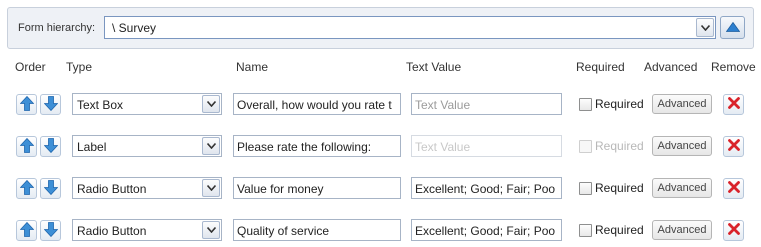  I want to click on hierarchy-up-button, so click(732, 27).